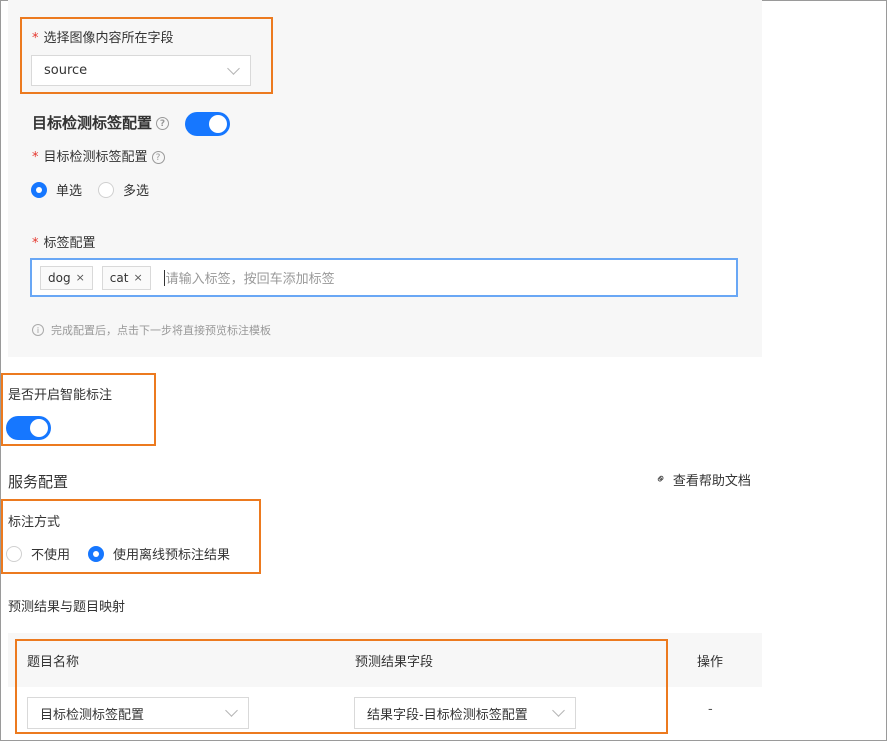  Describe the element at coordinates (131, 536) in the screenshot. I see `highlight-annotation-mode` at that location.